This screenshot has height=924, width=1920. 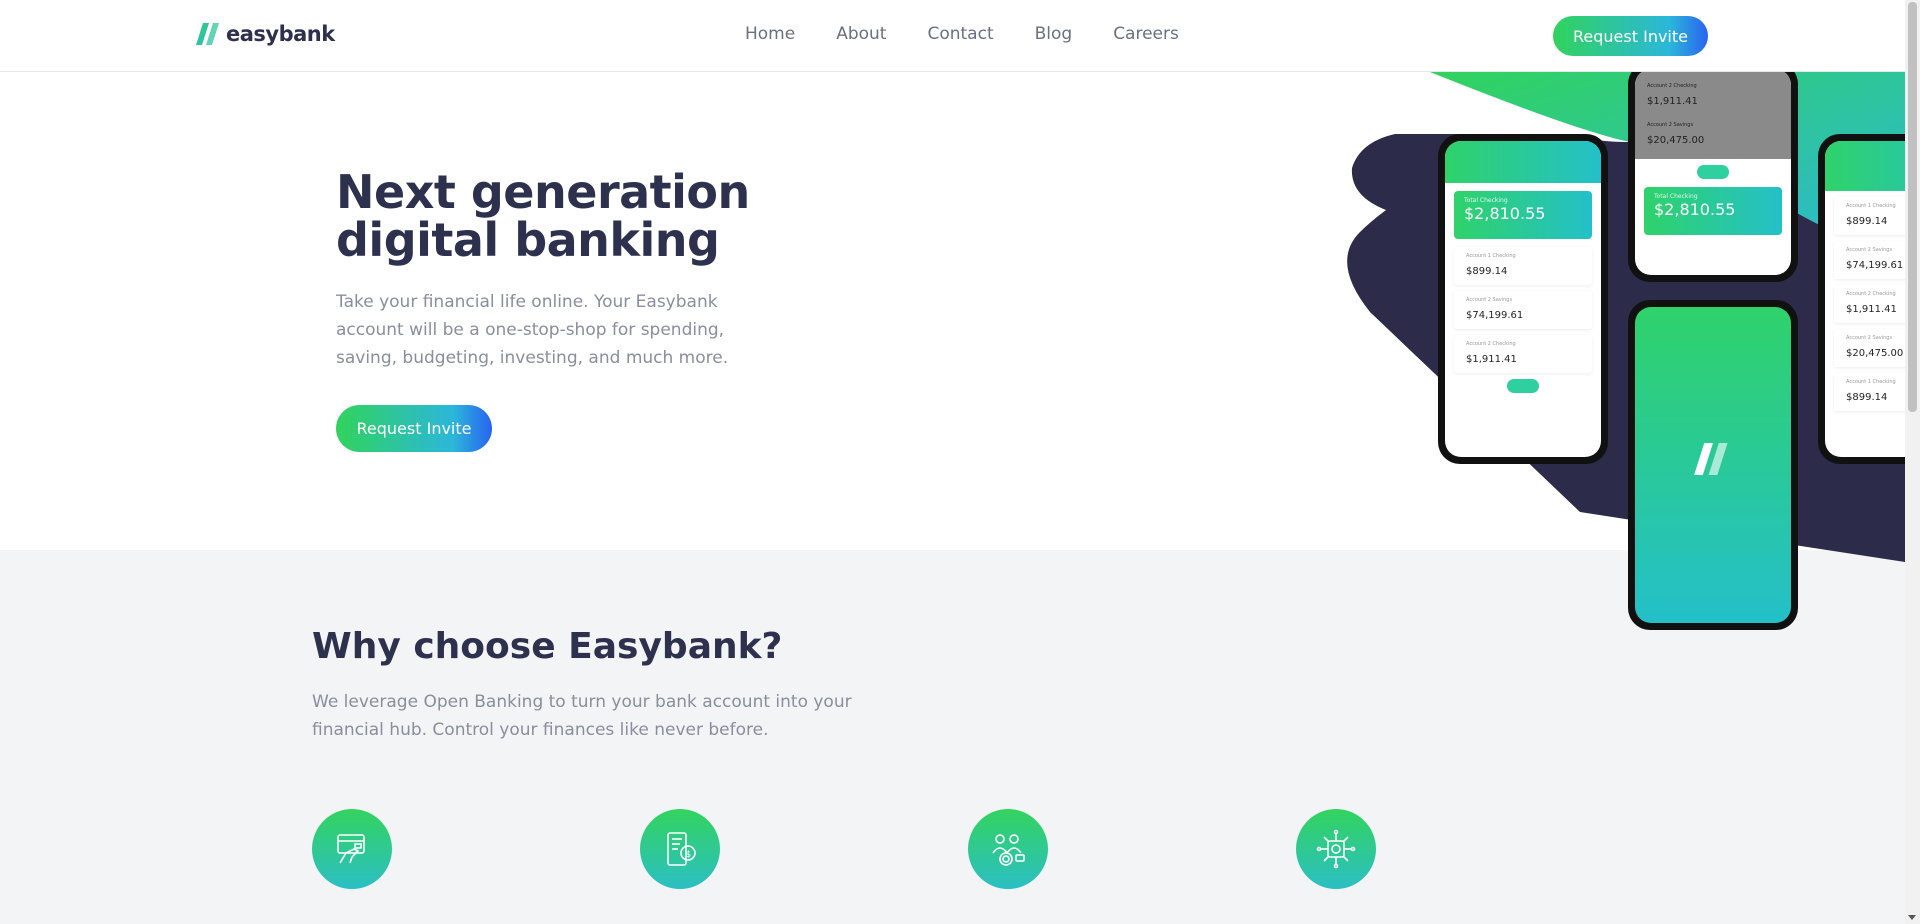 What do you see at coordinates (1912, 207) in the screenshot?
I see `scrollbar-thumb` at bounding box center [1912, 207].